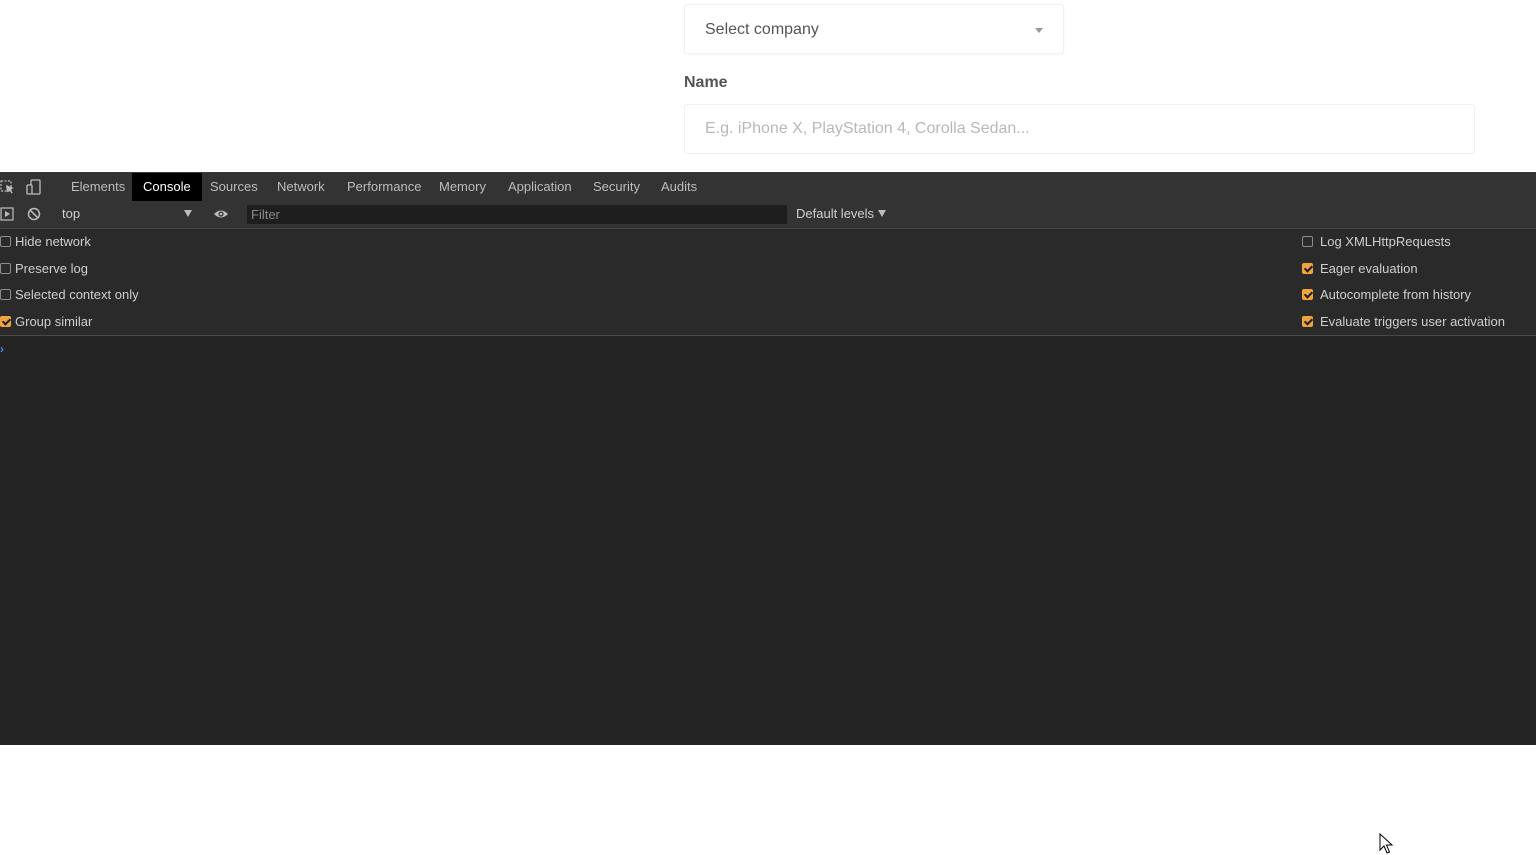 Image resolution: width=1536 pixels, height=855 pixels. What do you see at coordinates (706, 82) in the screenshot?
I see `name-label: Name` at bounding box center [706, 82].